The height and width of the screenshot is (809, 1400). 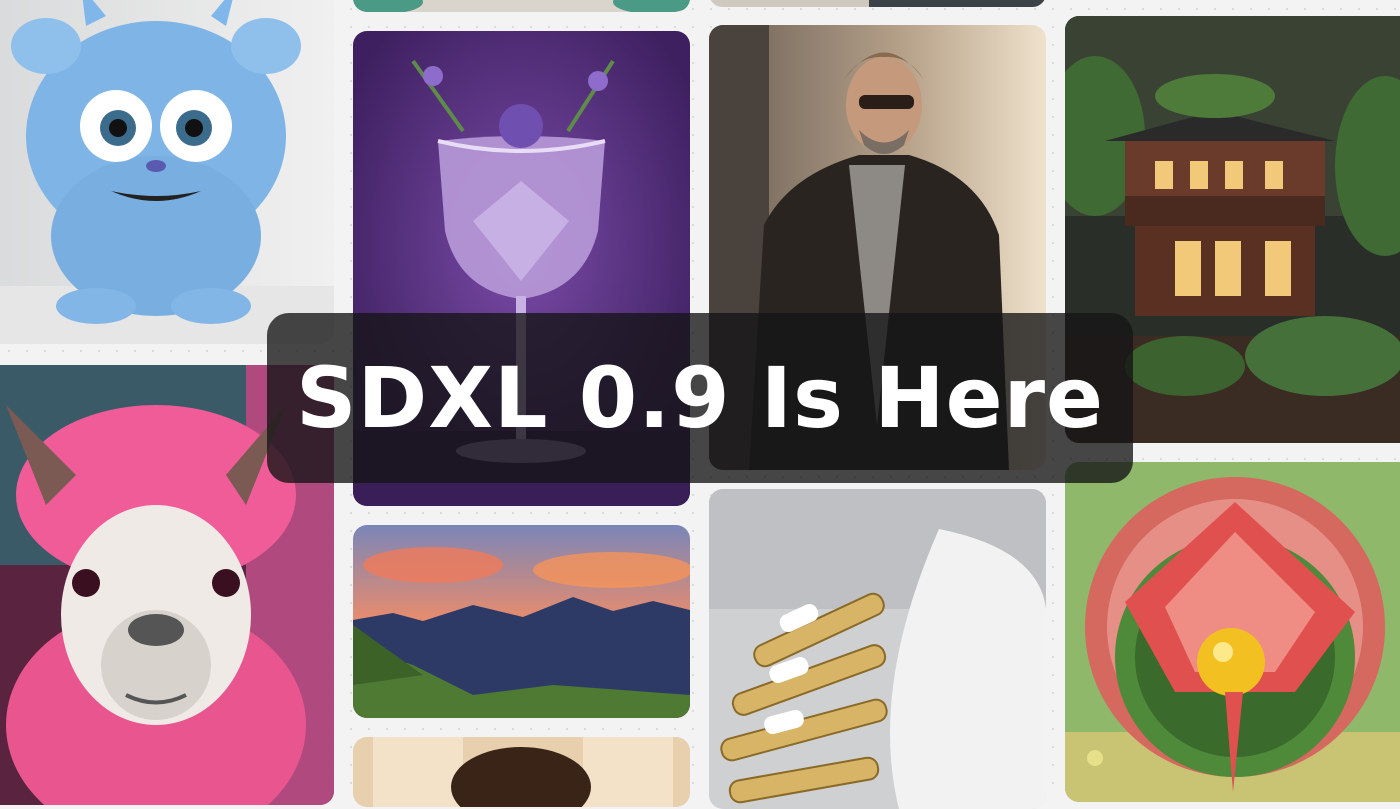 I want to click on banner-title: SDXL 0.9 Is Here, so click(x=700, y=398).